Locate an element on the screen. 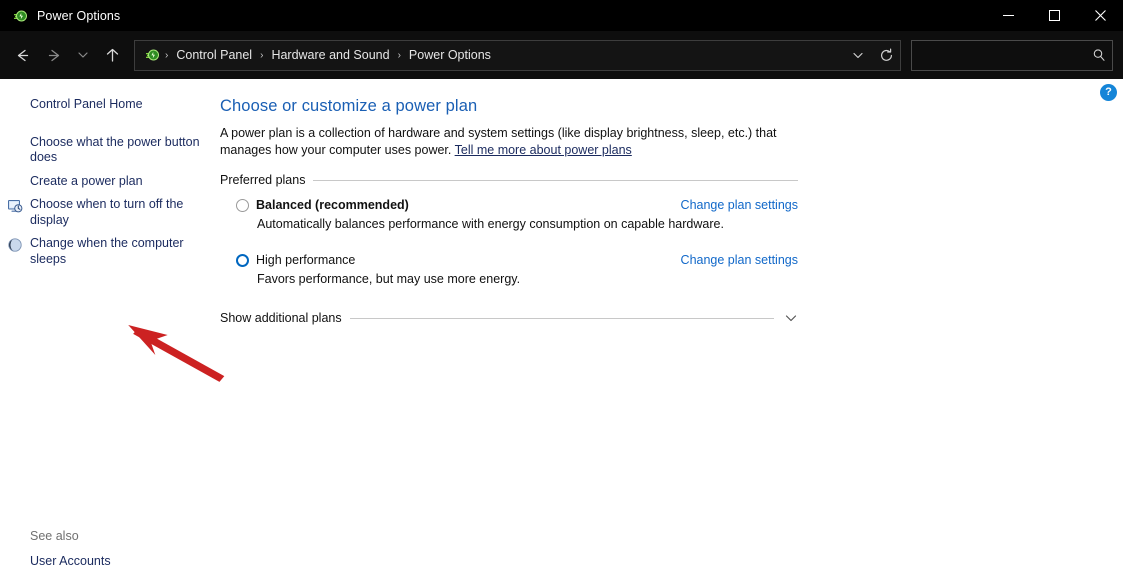 Image resolution: width=1123 pixels, height=586 pixels. window-title: Power Options is located at coordinates (79, 15).